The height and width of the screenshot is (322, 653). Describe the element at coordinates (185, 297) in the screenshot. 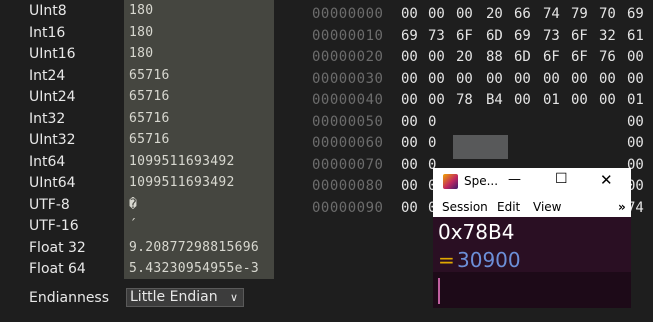

I see `endianness-select: Little Endian ∨` at that location.